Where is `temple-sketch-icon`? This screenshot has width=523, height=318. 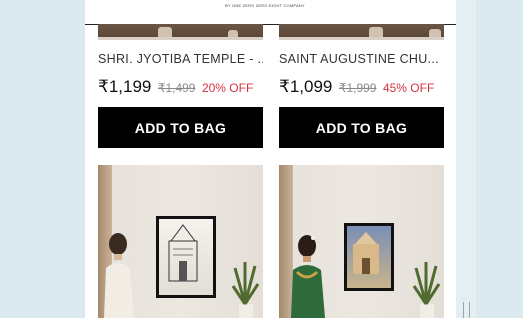
temple-sketch-icon is located at coordinates (183, 253).